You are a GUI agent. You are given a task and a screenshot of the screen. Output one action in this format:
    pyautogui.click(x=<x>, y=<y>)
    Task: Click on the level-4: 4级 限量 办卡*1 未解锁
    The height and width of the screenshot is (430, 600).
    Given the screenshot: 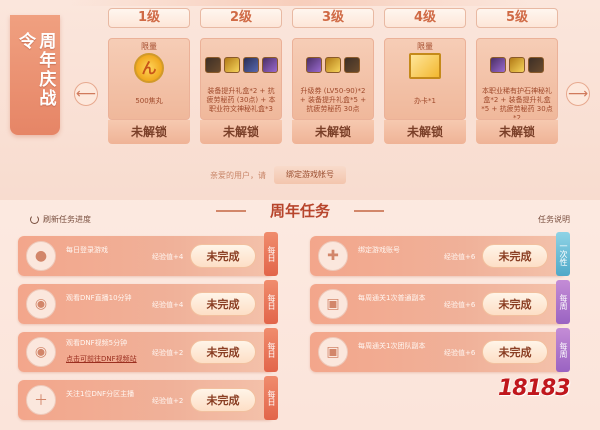 What is the action you would take?
    pyautogui.click(x=425, y=76)
    